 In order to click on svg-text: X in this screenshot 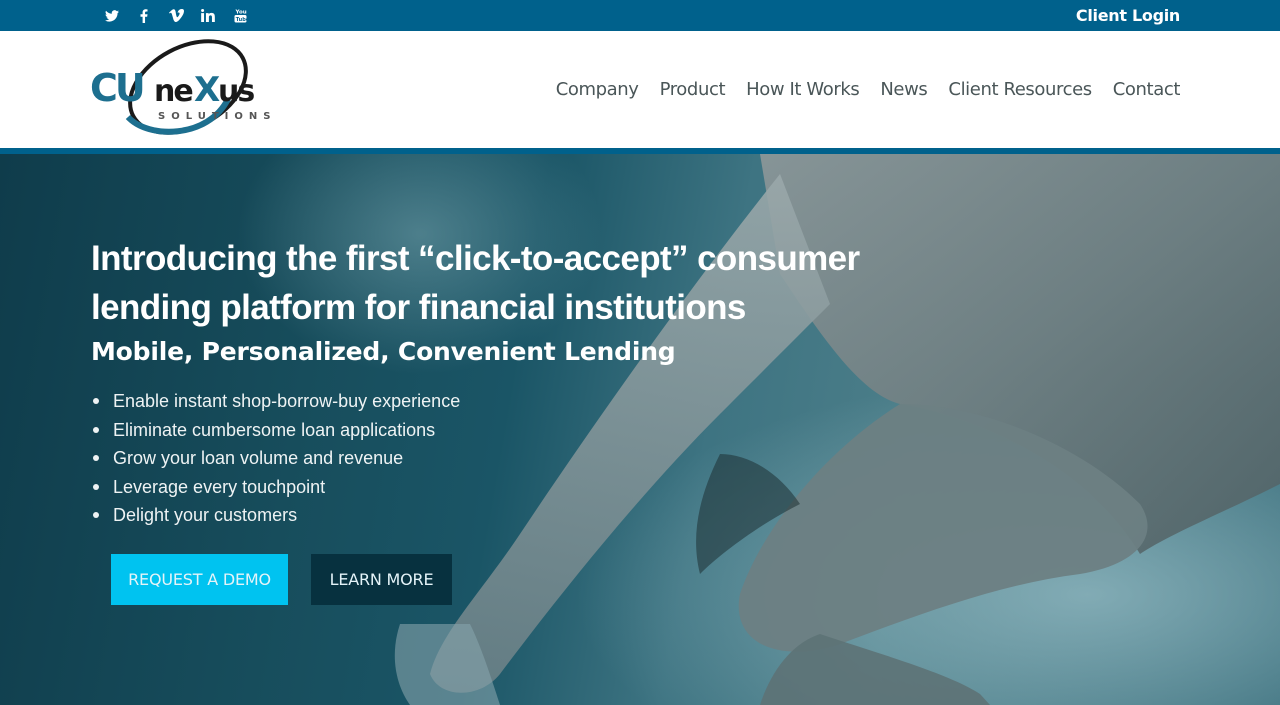, I will do `click(207, 90)`.